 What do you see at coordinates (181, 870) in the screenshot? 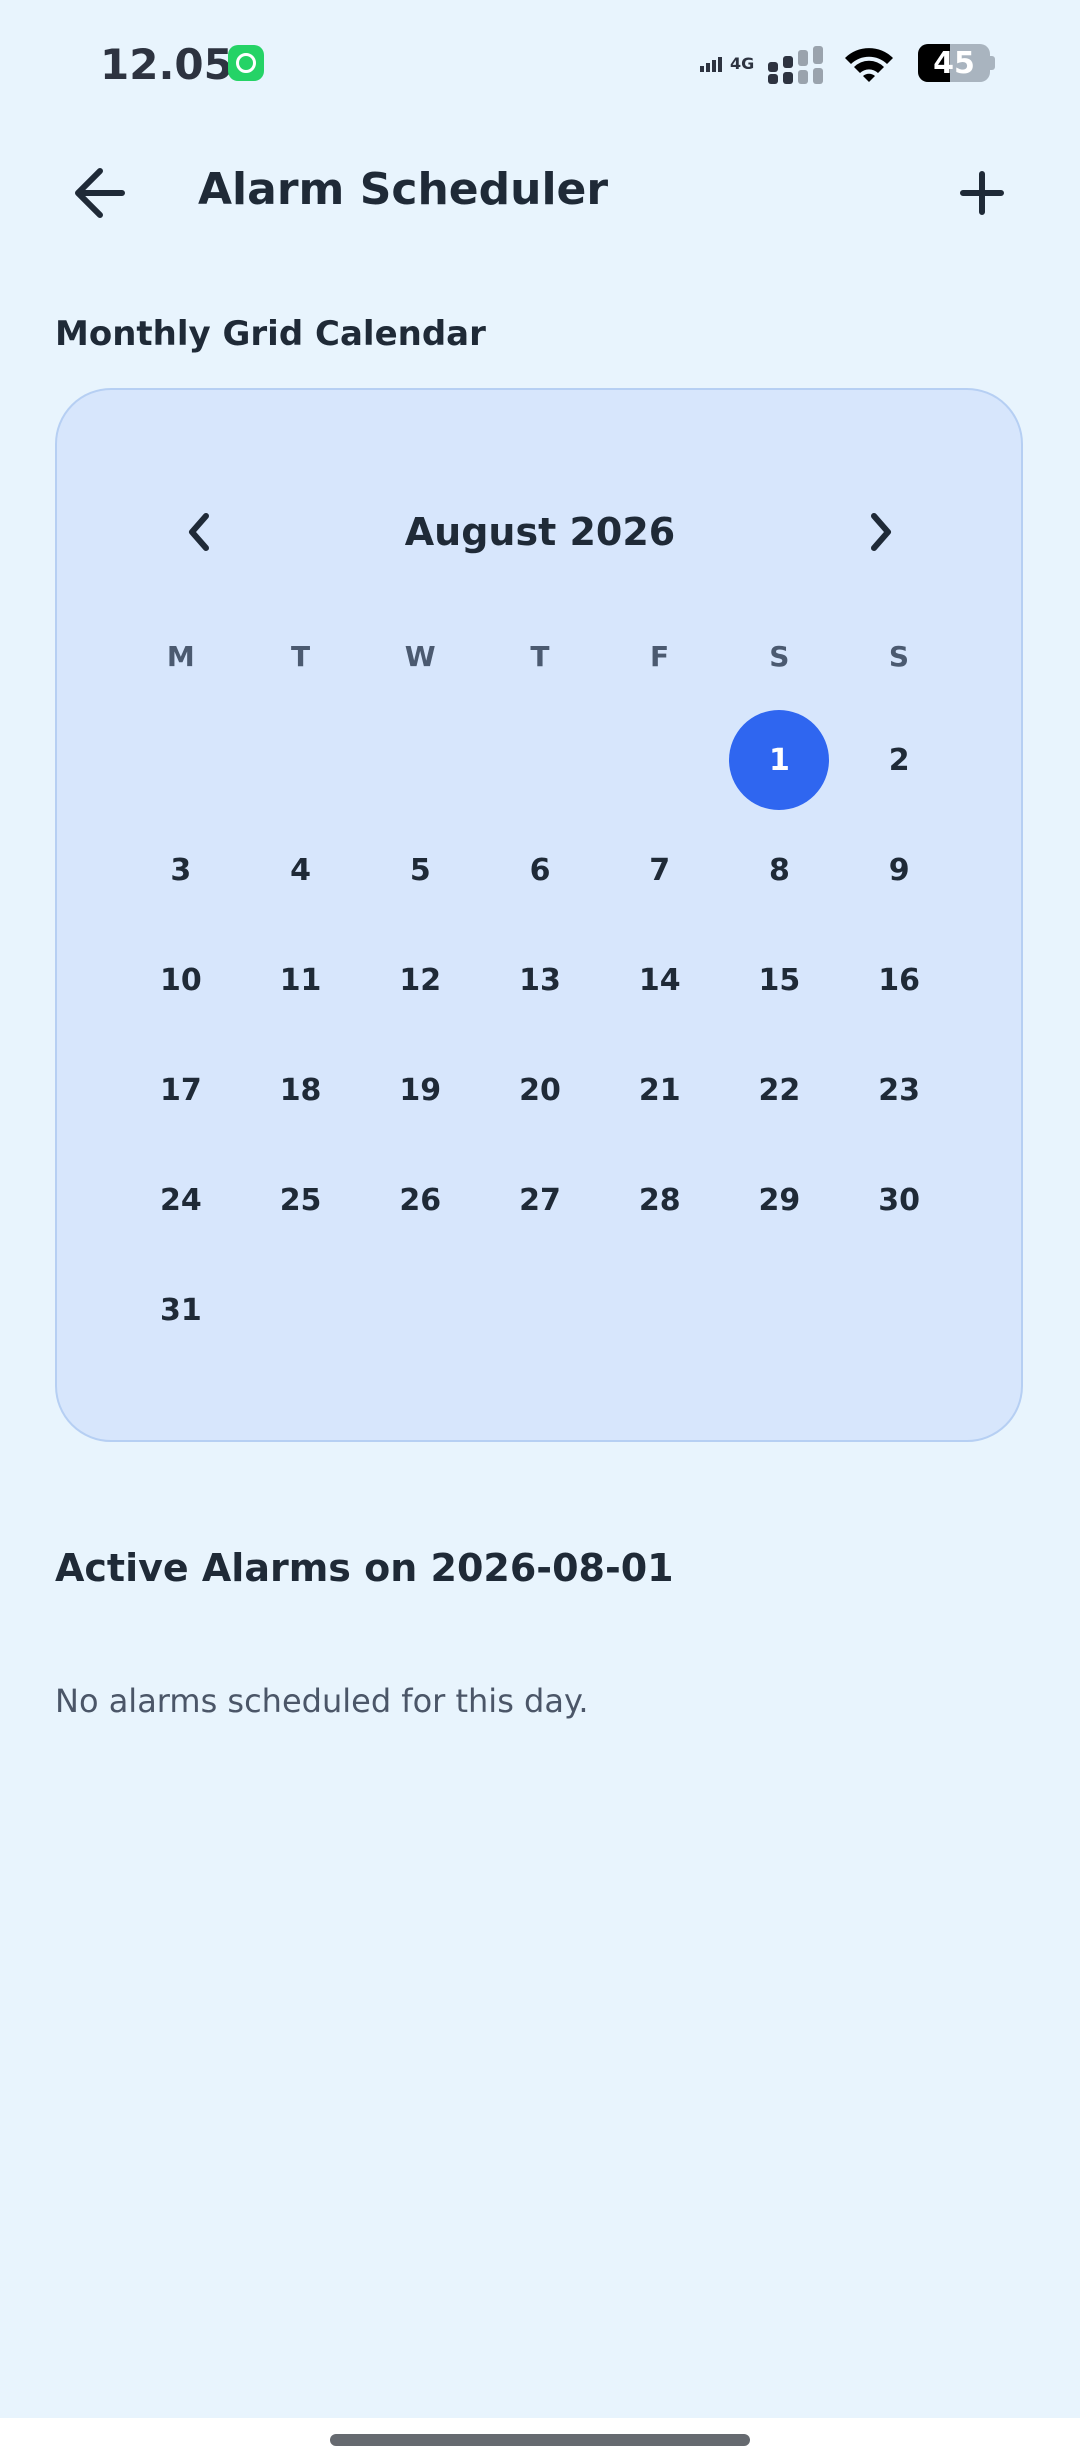
I see `calendar-day: 3` at bounding box center [181, 870].